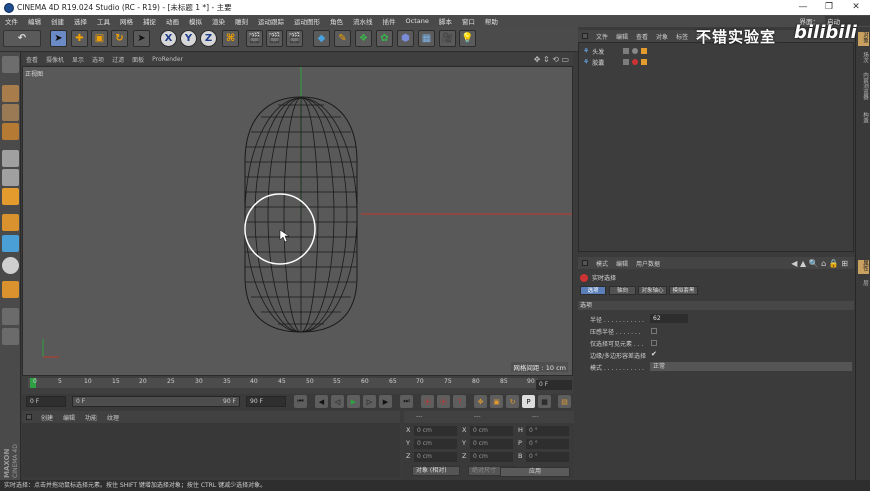 Image resolution: width=870 pixels, height=491 pixels. Describe the element at coordinates (863, 287) in the screenshot. I see `right-tab-layers: 层` at that location.